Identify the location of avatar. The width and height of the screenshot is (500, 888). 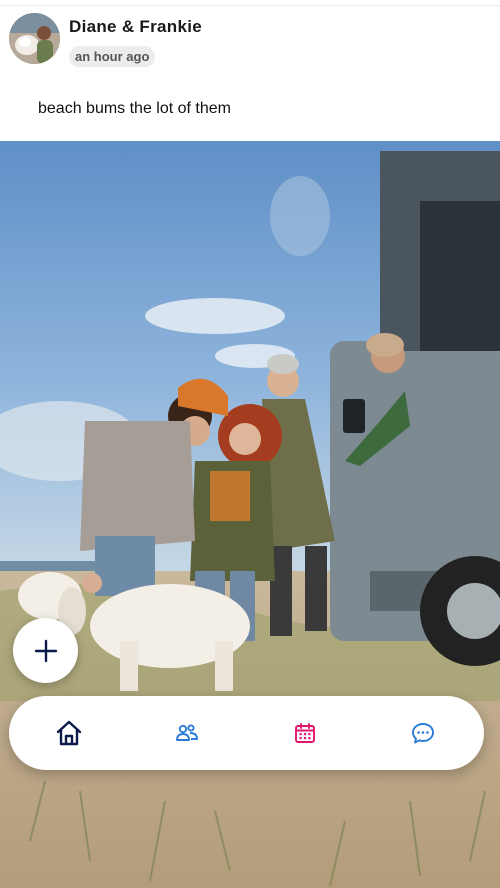
(34, 38).